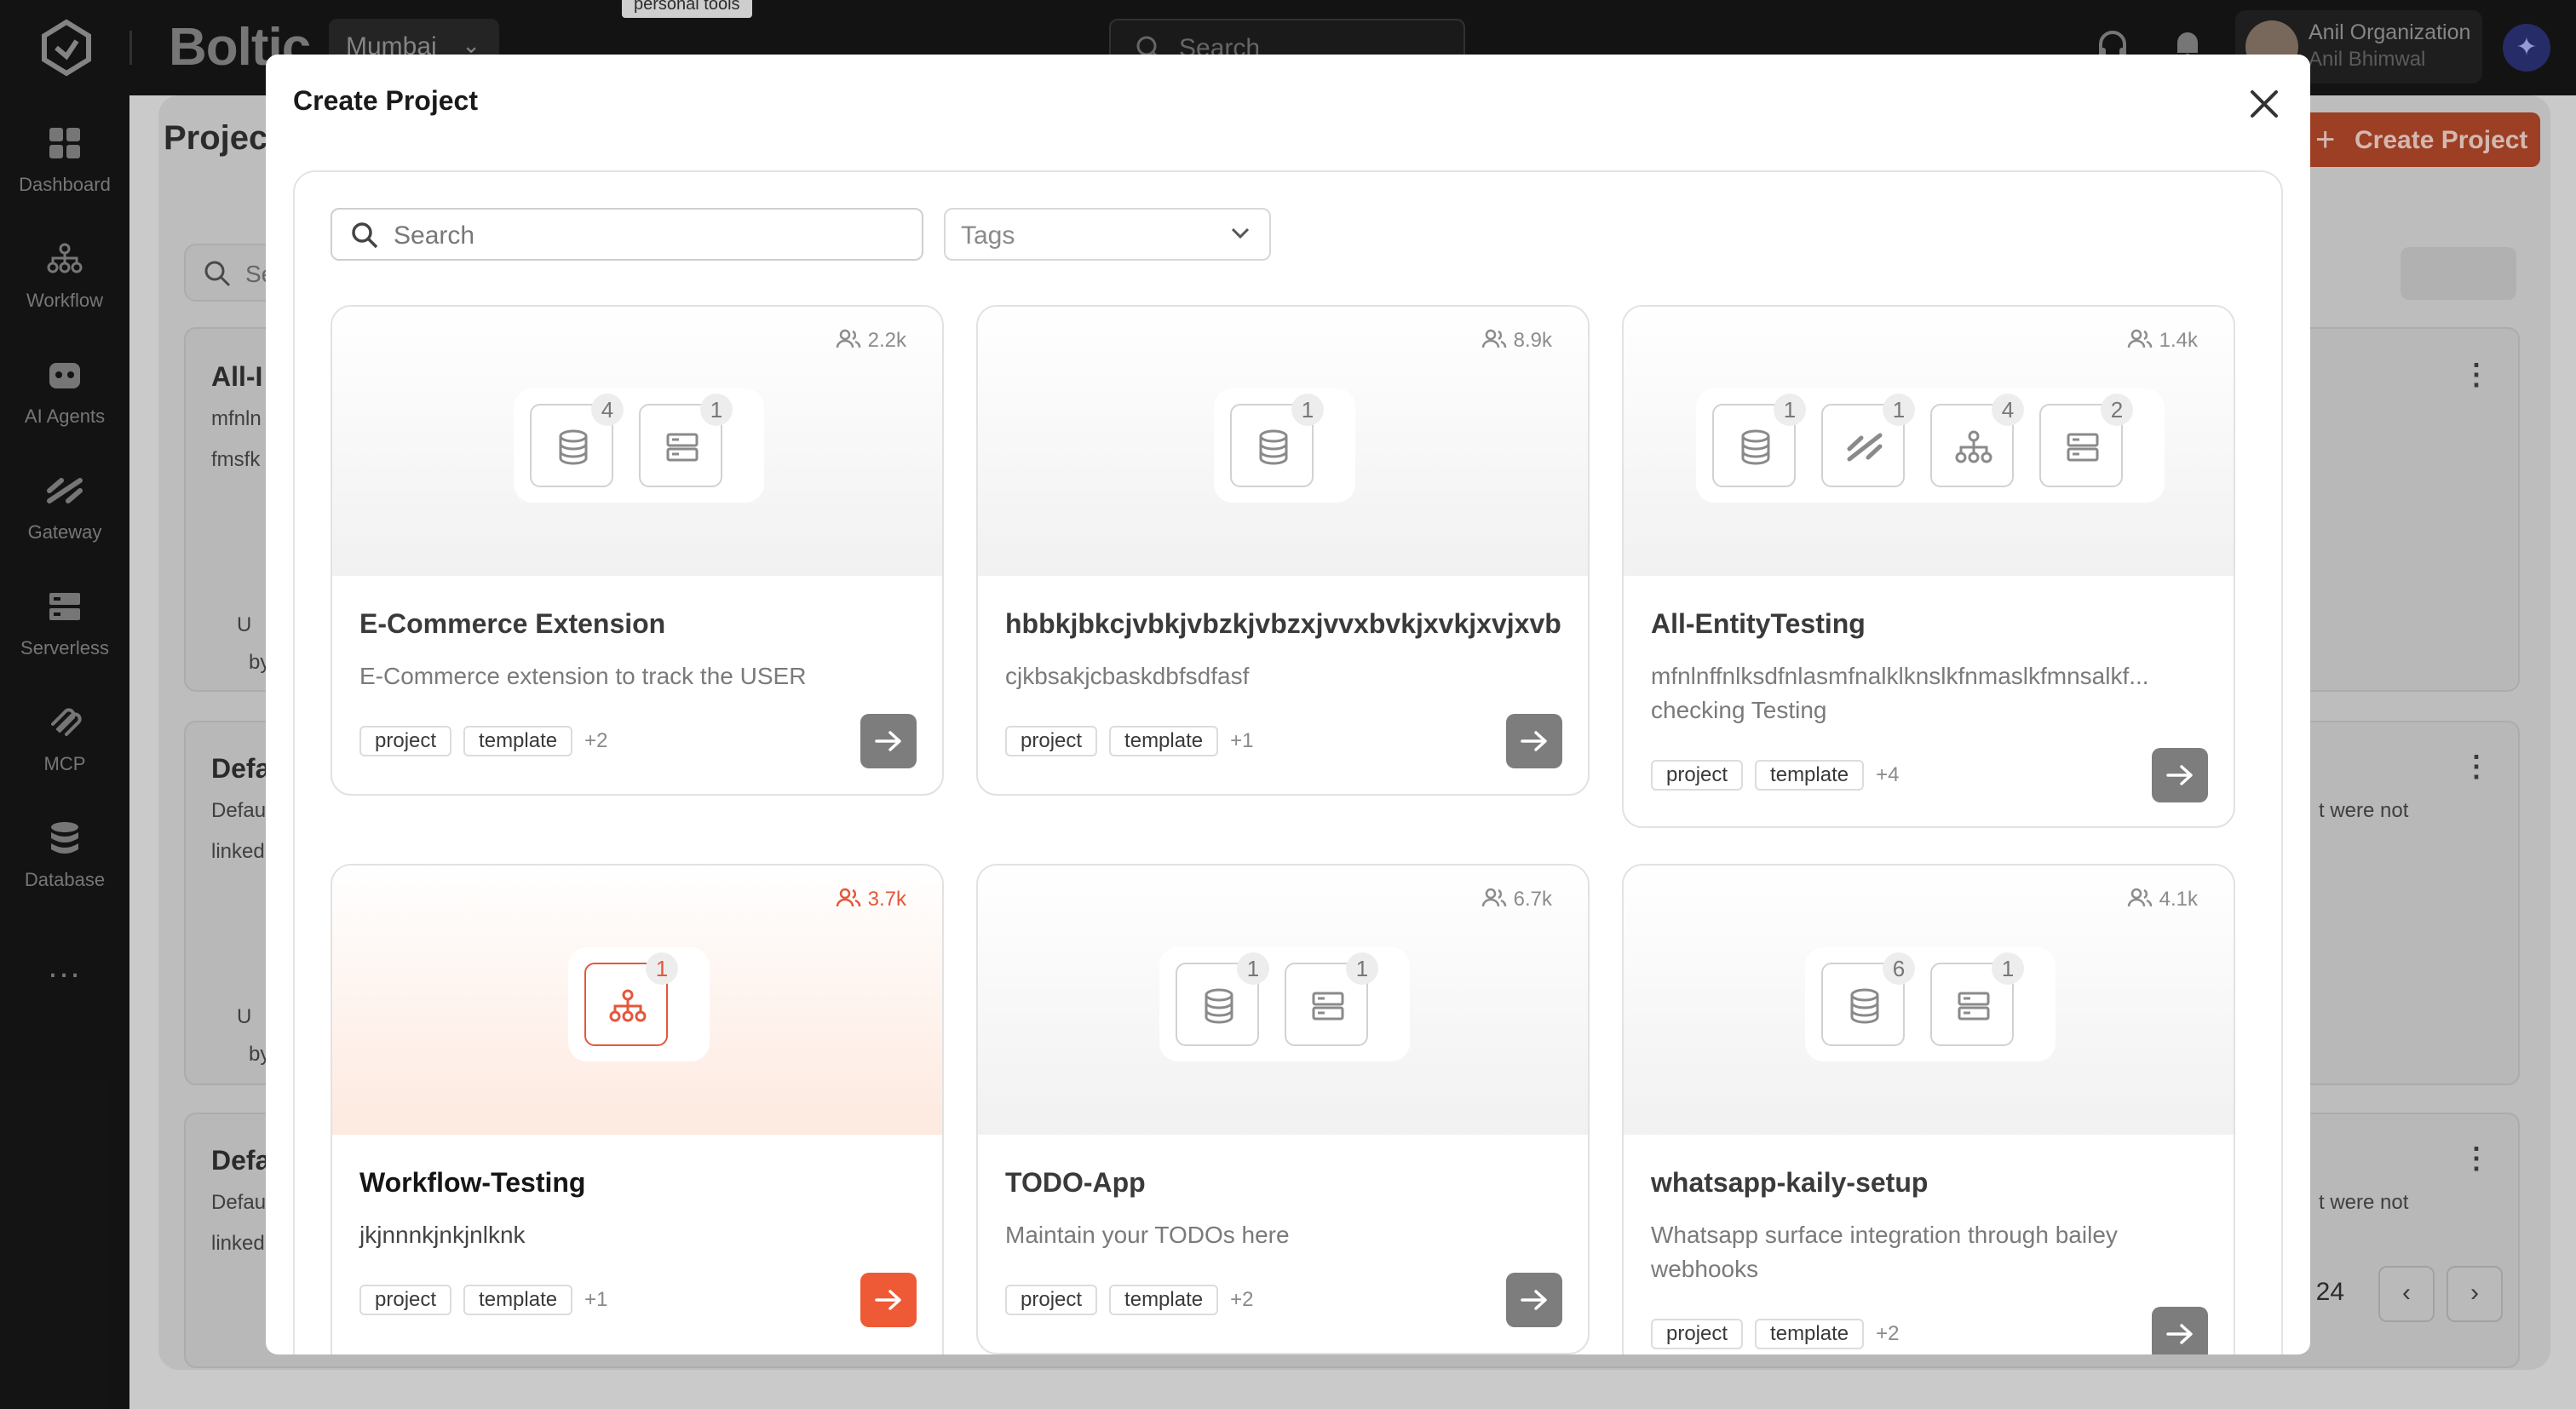 Image resolution: width=2576 pixels, height=1409 pixels. What do you see at coordinates (631, 999) in the screenshot?
I see `resource-workflow: 1` at bounding box center [631, 999].